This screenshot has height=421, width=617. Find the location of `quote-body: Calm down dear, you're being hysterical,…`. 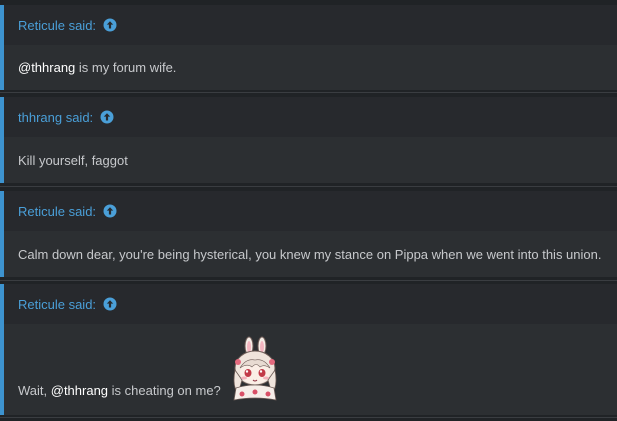

quote-body: Calm down dear, you're being hysterical,… is located at coordinates (310, 254).